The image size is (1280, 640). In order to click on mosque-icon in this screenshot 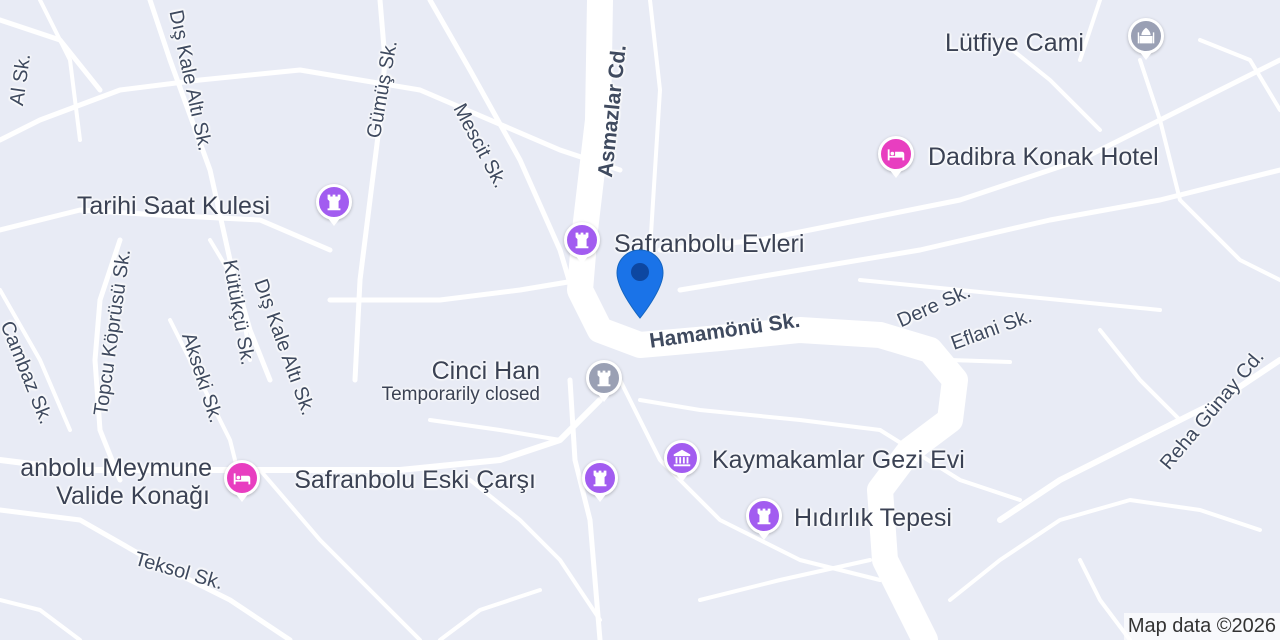, I will do `click(1146, 39)`.